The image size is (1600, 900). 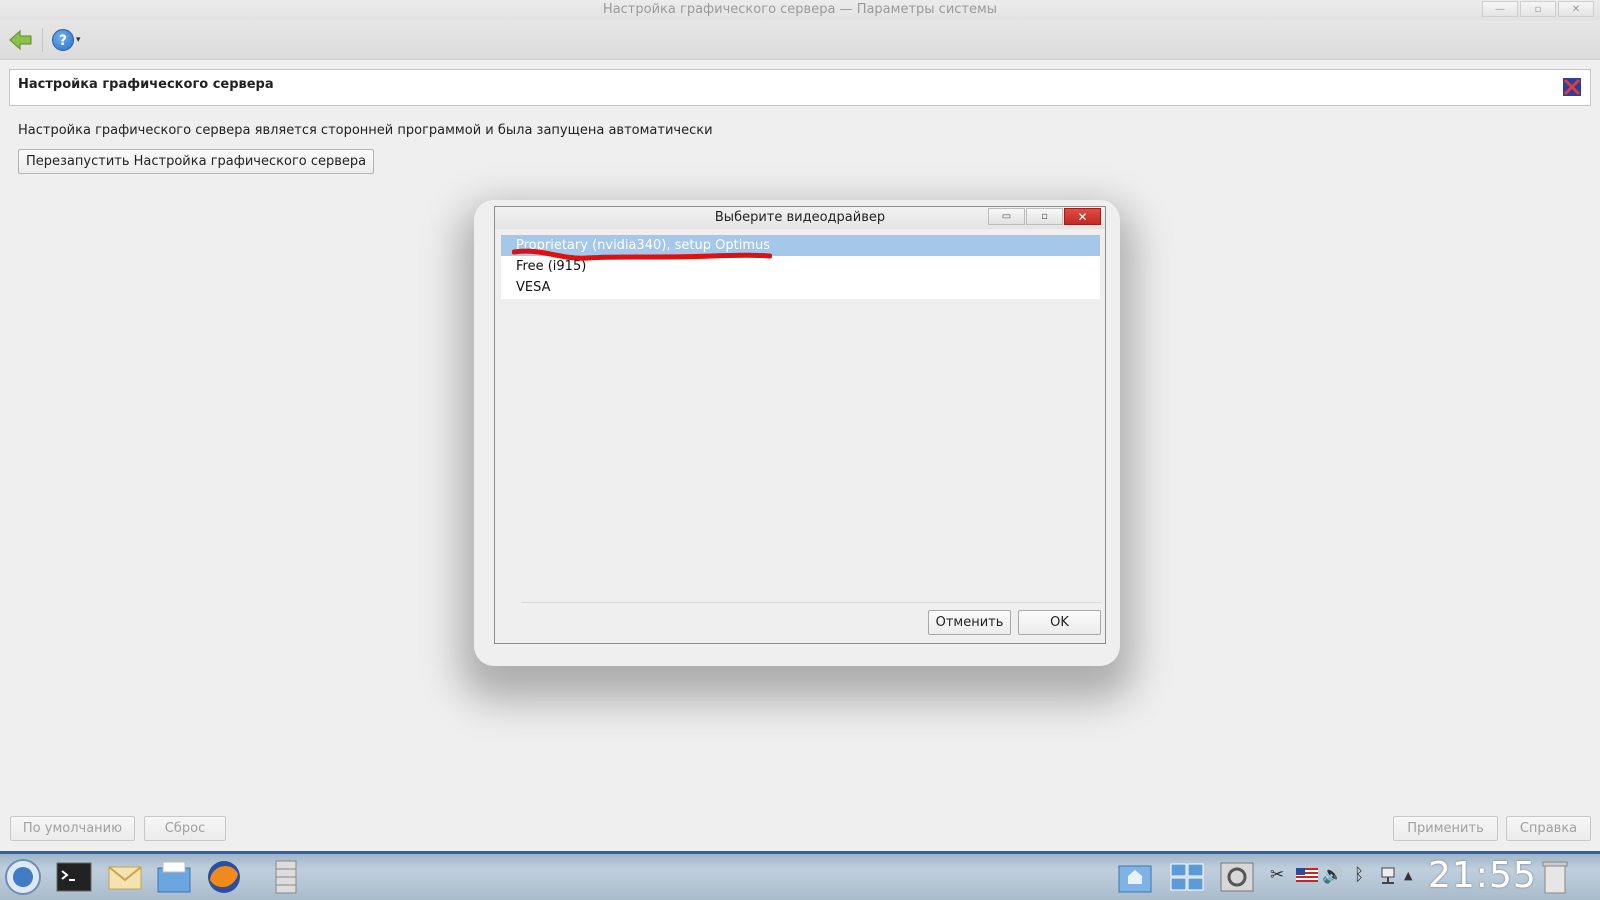 I want to click on system-settings-icon, so click(x=1237, y=877).